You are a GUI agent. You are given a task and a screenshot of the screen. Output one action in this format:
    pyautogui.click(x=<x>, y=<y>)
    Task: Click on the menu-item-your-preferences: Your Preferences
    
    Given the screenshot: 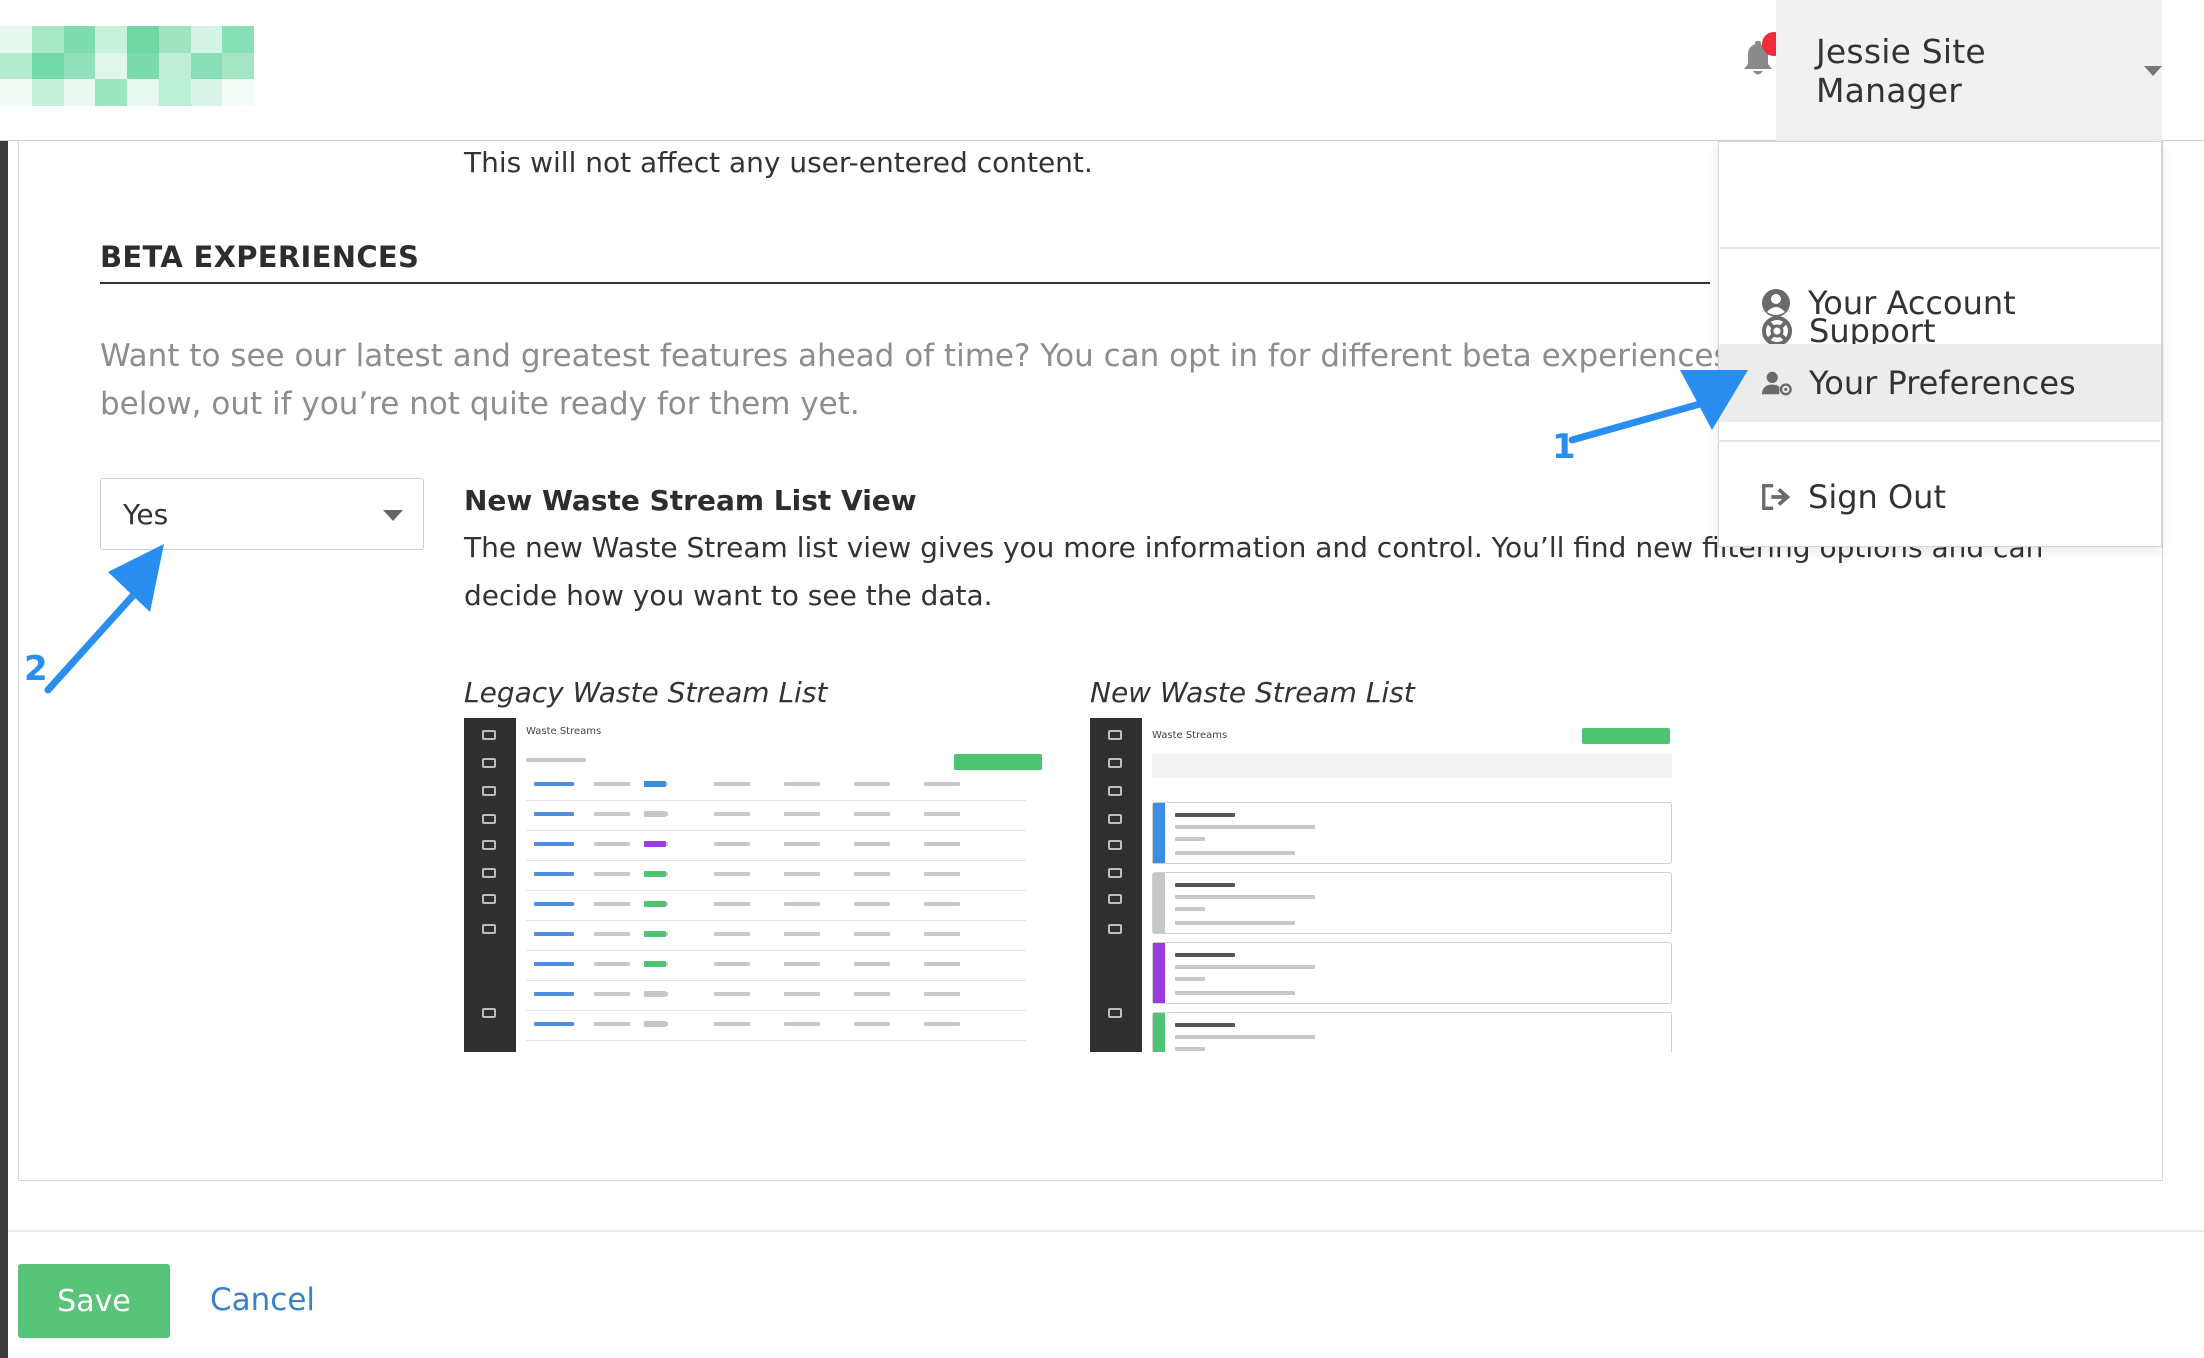 What is the action you would take?
    pyautogui.click(x=1940, y=383)
    